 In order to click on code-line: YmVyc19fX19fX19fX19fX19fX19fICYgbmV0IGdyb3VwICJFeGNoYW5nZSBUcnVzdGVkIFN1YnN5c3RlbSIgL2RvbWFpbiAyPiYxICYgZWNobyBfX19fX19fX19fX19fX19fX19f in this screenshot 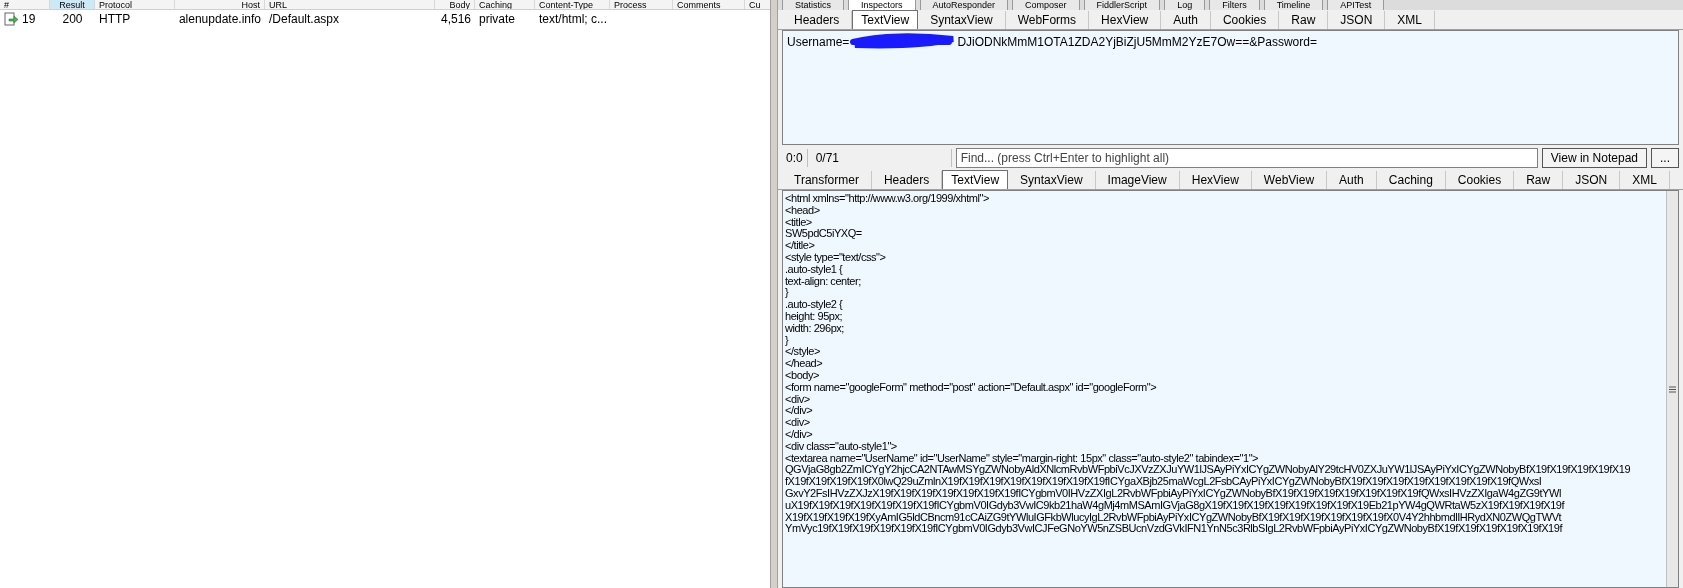, I will do `click(1174, 529)`.